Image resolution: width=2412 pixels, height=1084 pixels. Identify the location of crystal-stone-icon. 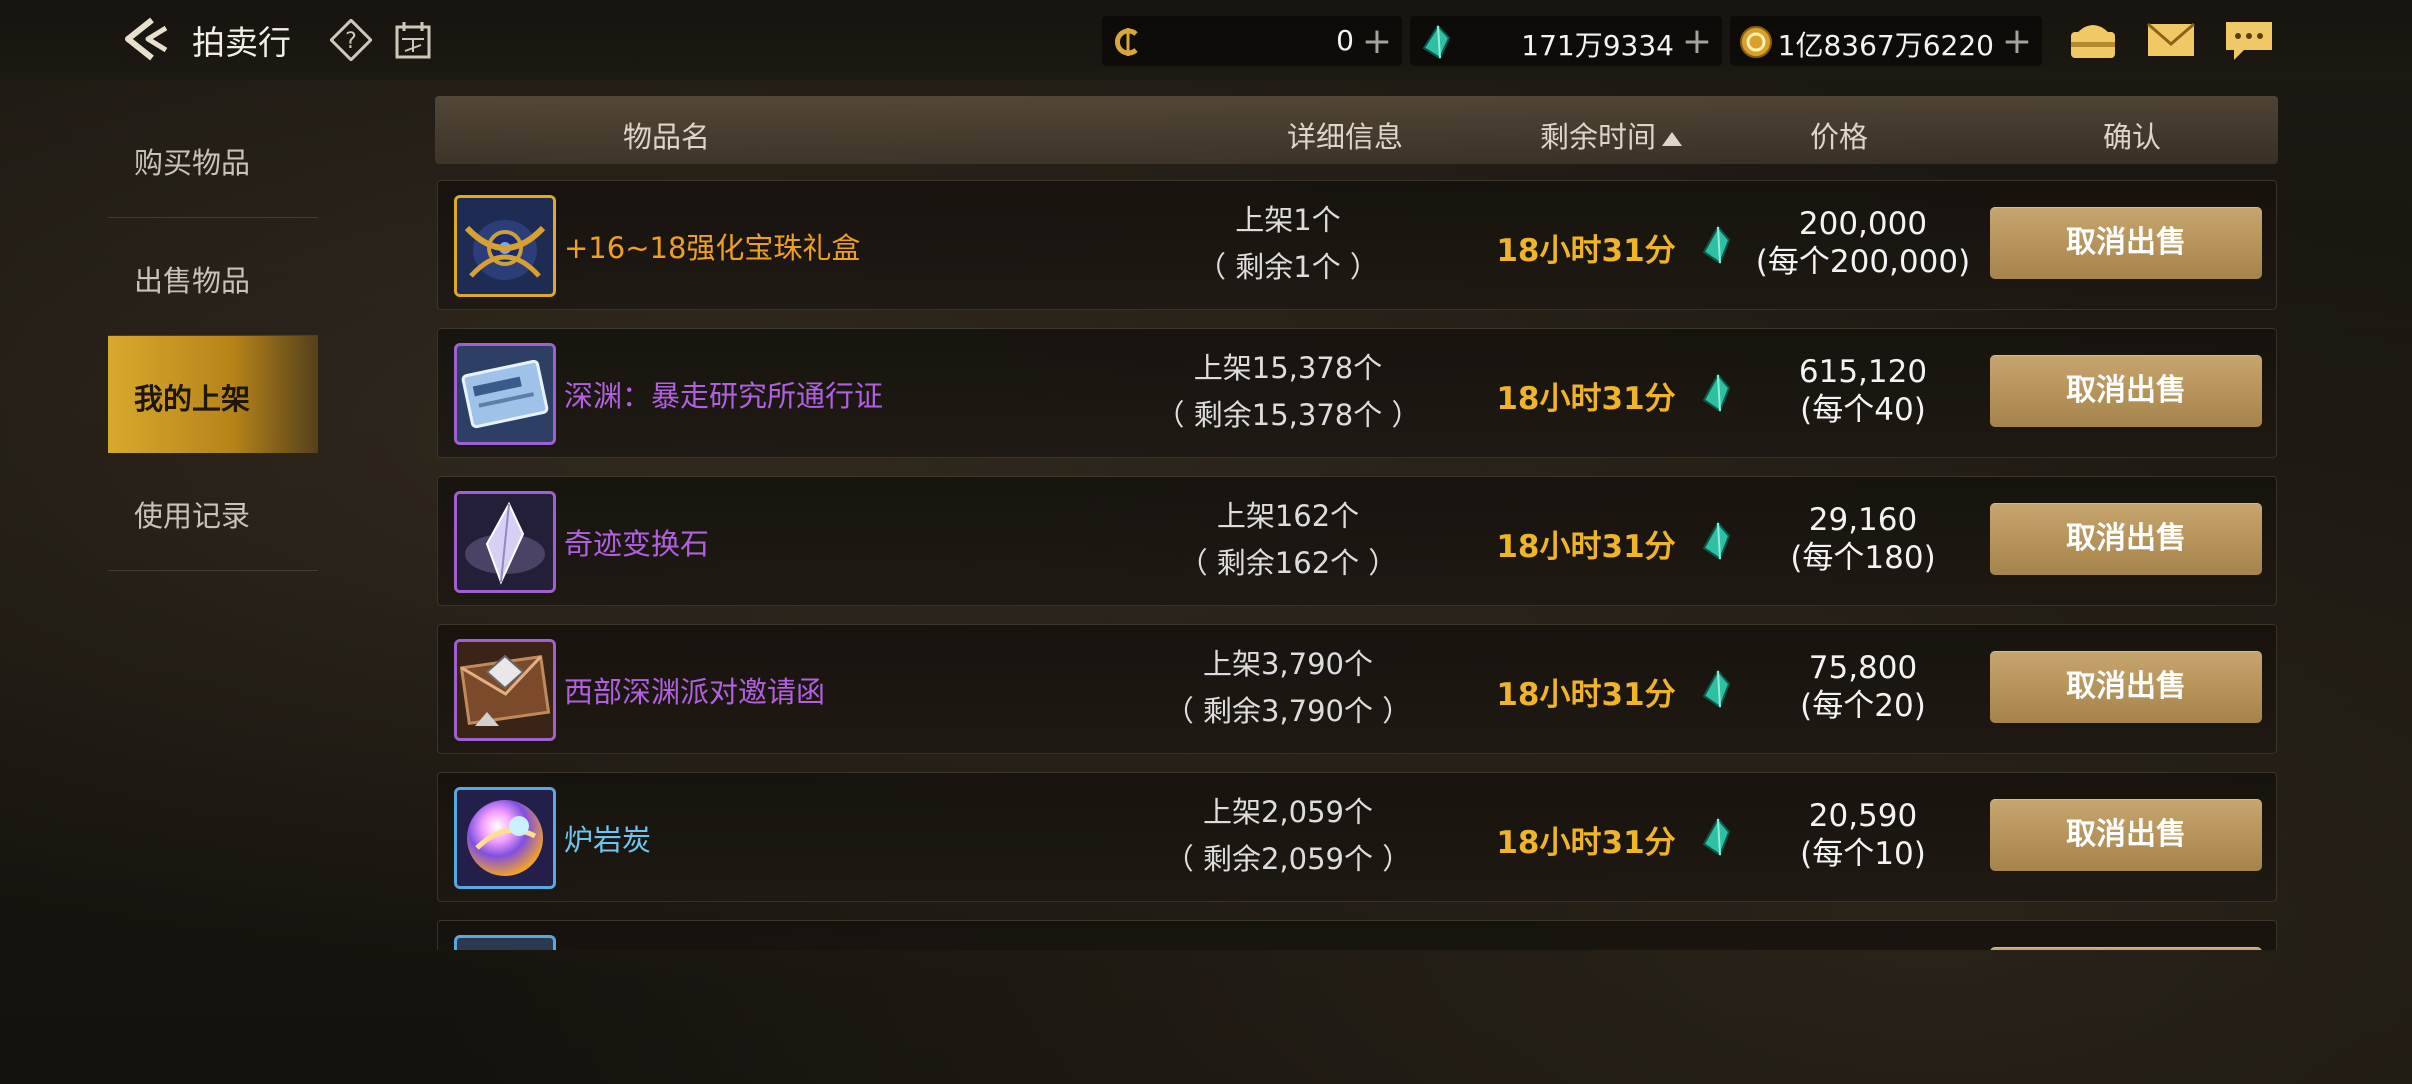
(505, 542).